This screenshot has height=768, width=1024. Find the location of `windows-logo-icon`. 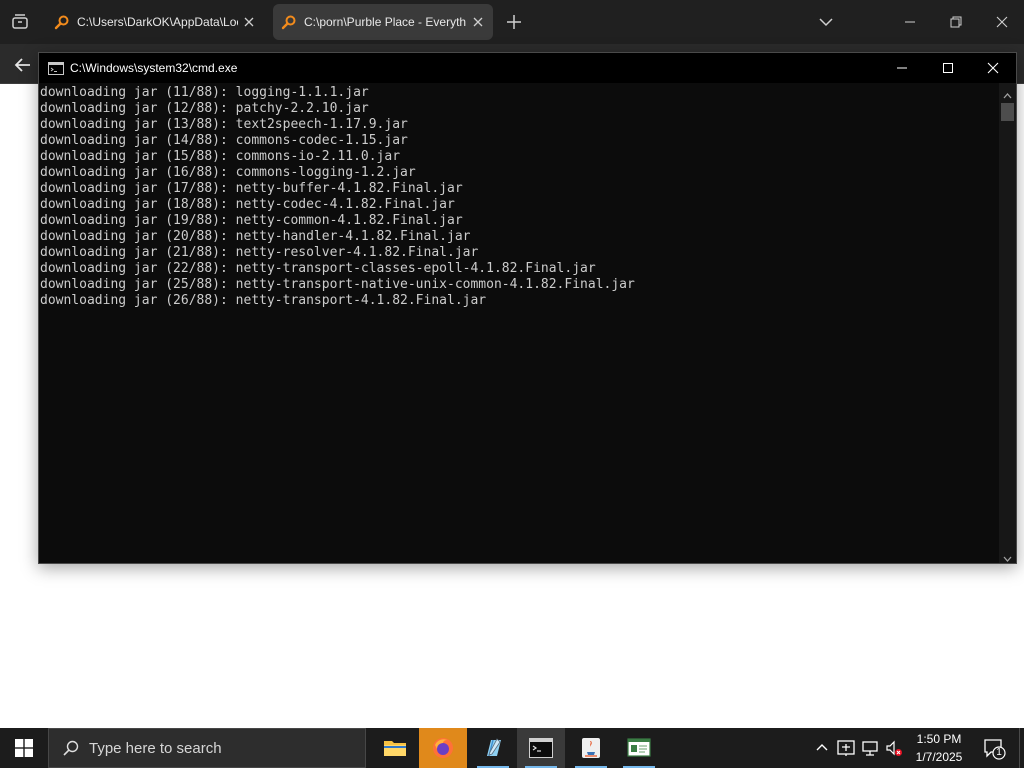

windows-logo-icon is located at coordinates (24, 748).